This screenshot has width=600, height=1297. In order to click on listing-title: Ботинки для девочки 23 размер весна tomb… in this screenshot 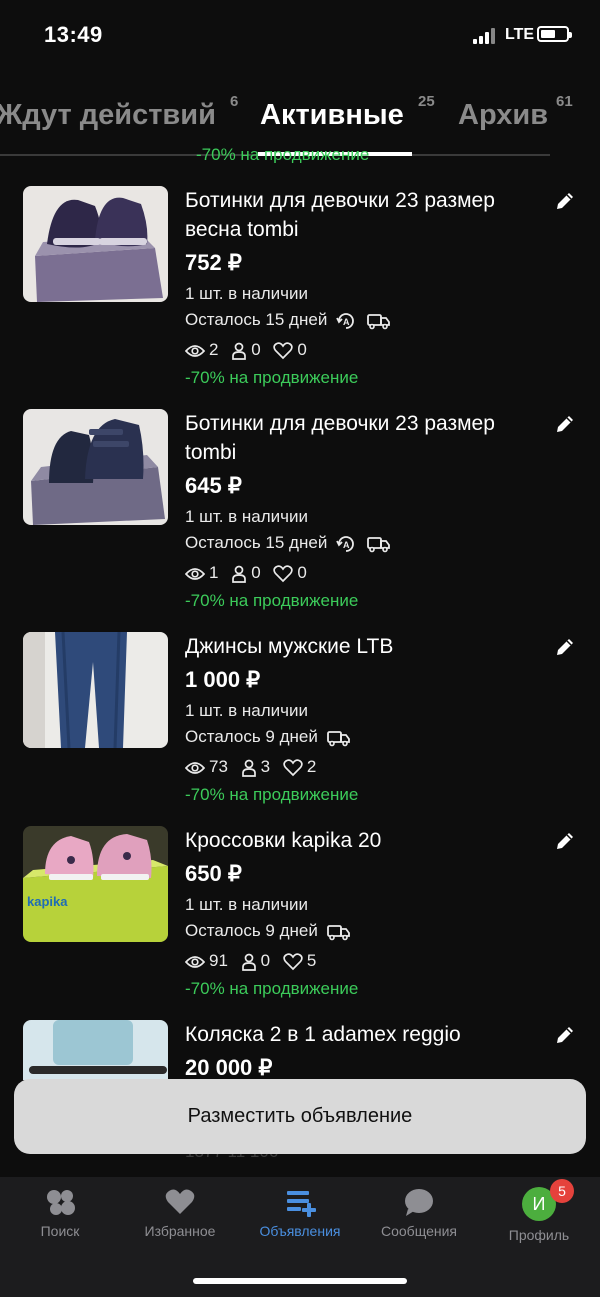, I will do `click(357, 215)`.